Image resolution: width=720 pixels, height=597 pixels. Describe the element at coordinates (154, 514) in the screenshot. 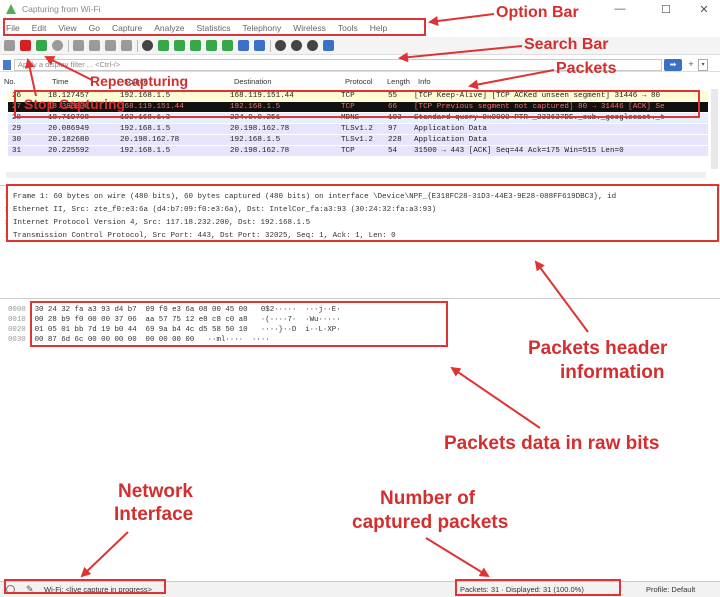

I see `network-label-2: Interface` at that location.